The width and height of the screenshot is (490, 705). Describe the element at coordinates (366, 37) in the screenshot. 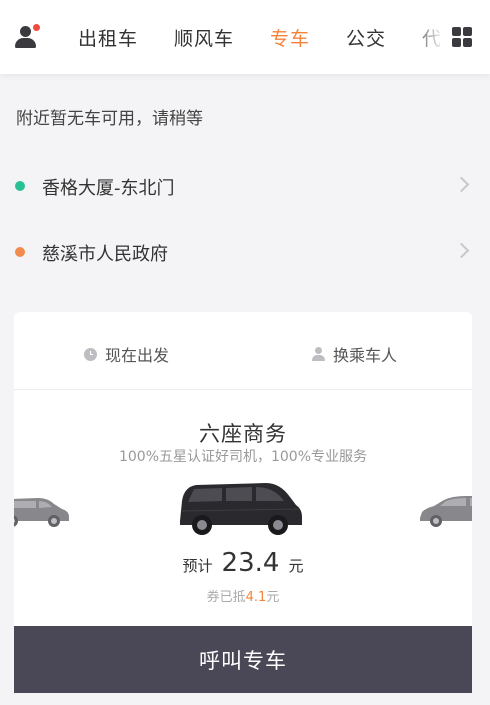

I see `tab-bus: 公交` at that location.